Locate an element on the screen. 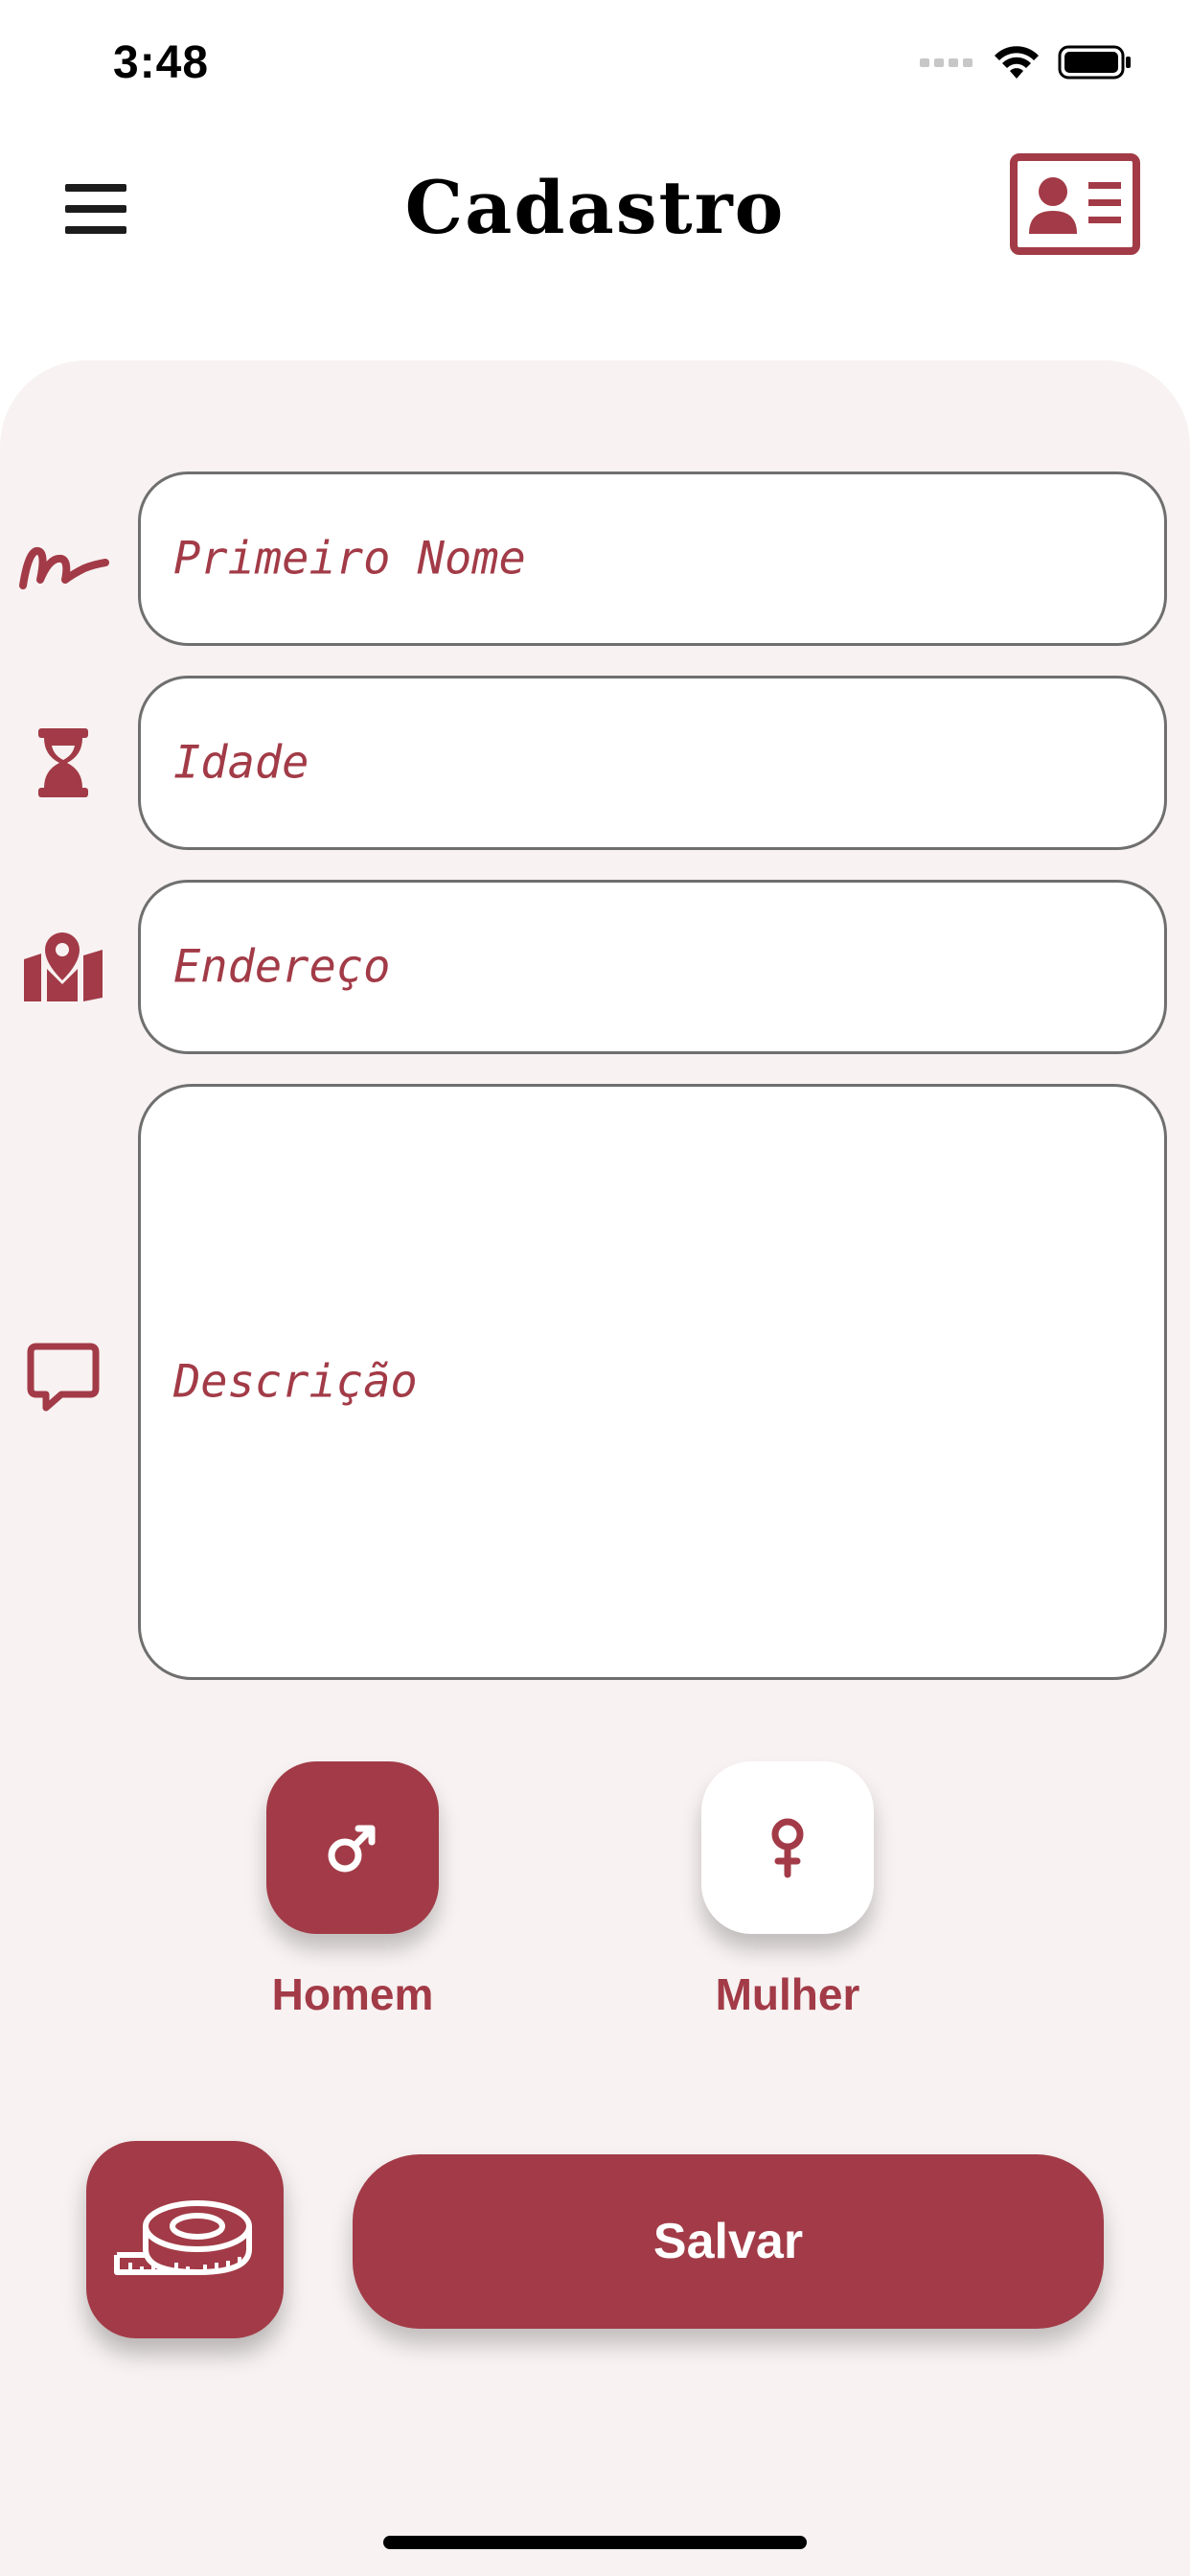  female-label: Mulher is located at coordinates (788, 1994).